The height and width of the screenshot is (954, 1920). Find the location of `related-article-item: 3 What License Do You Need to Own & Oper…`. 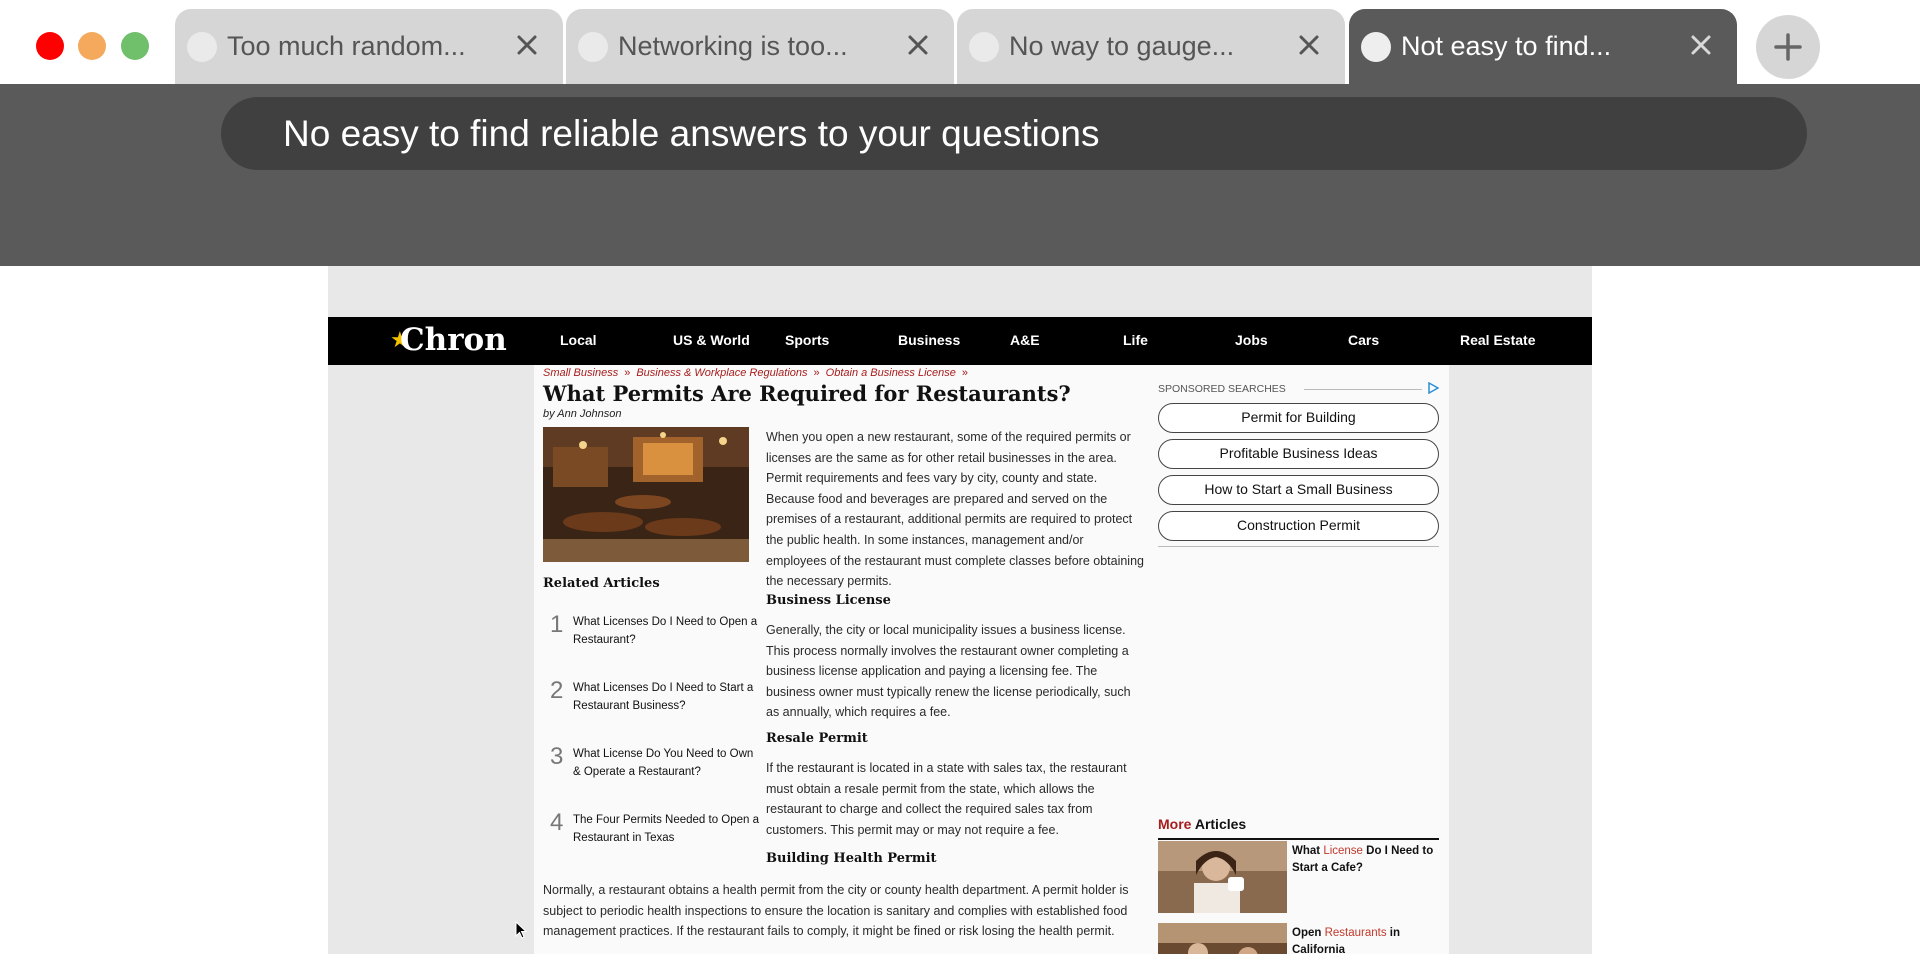

related-article-item: 3 What License Do You Need to Own & Oper… is located at coordinates (653, 768).